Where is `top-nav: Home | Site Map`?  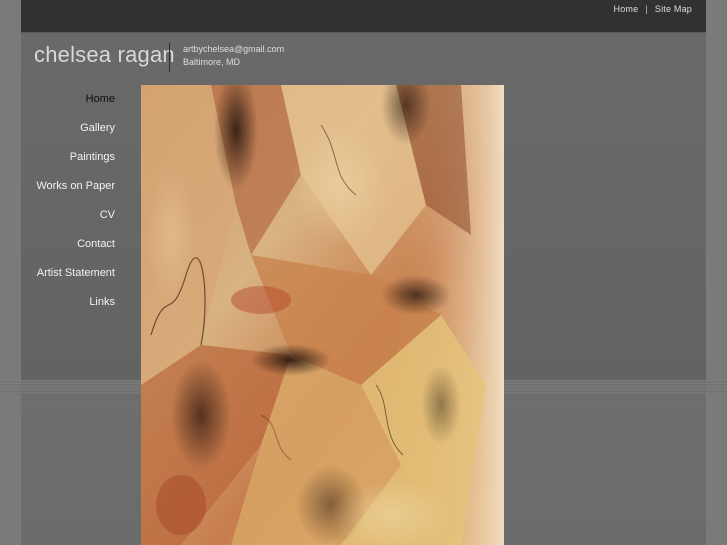 top-nav: Home | Site Map is located at coordinates (653, 9).